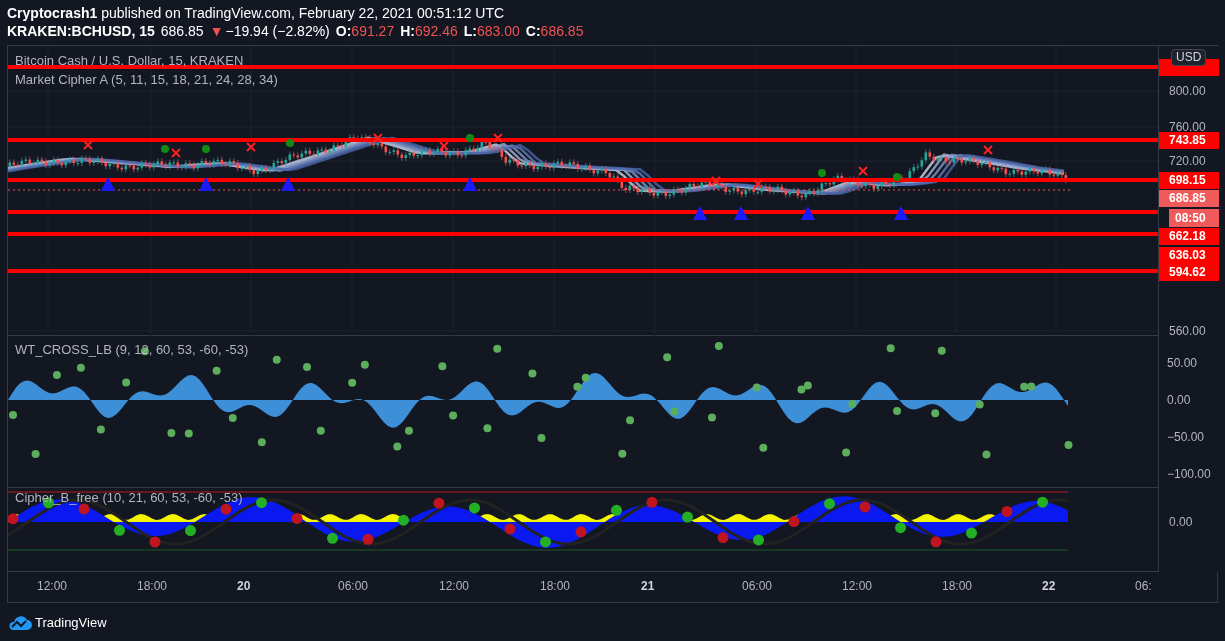  What do you see at coordinates (1189, 180) in the screenshot?
I see `price-level-label: 698.15` at bounding box center [1189, 180].